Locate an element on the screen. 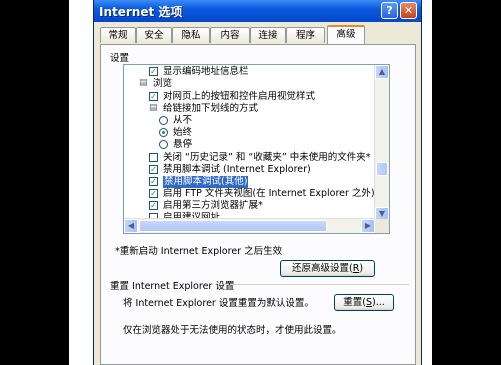 Image resolution: width=501 pixels, height=365 pixels. tree-item-label: 关闭 “历史记录” 和 “收藏夹” 中未使用的文件夹* is located at coordinates (267, 157).